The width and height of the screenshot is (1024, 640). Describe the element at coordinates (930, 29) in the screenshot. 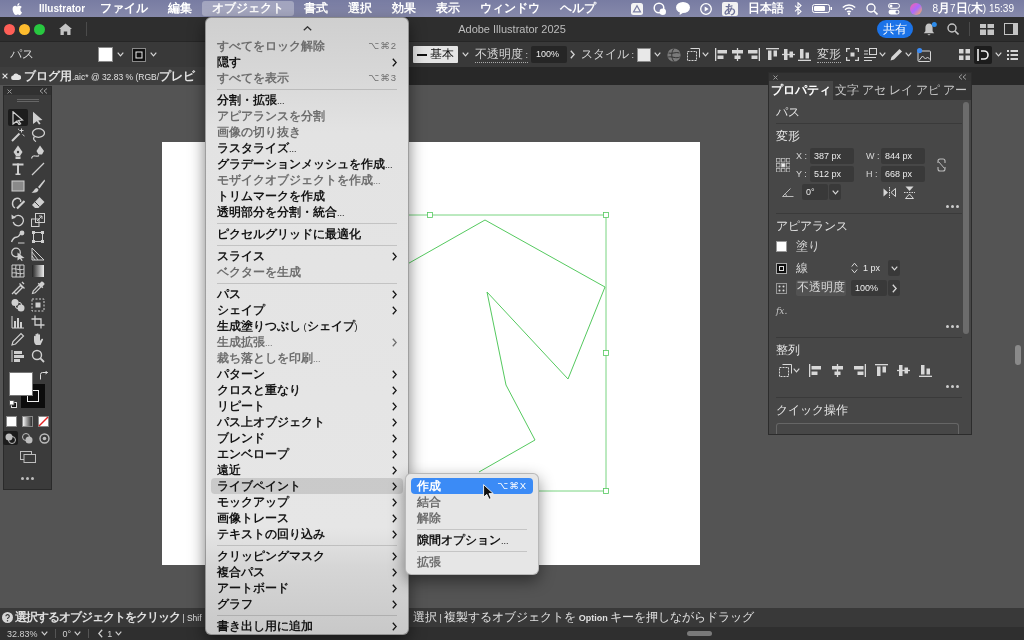

I see `bell-icon` at that location.